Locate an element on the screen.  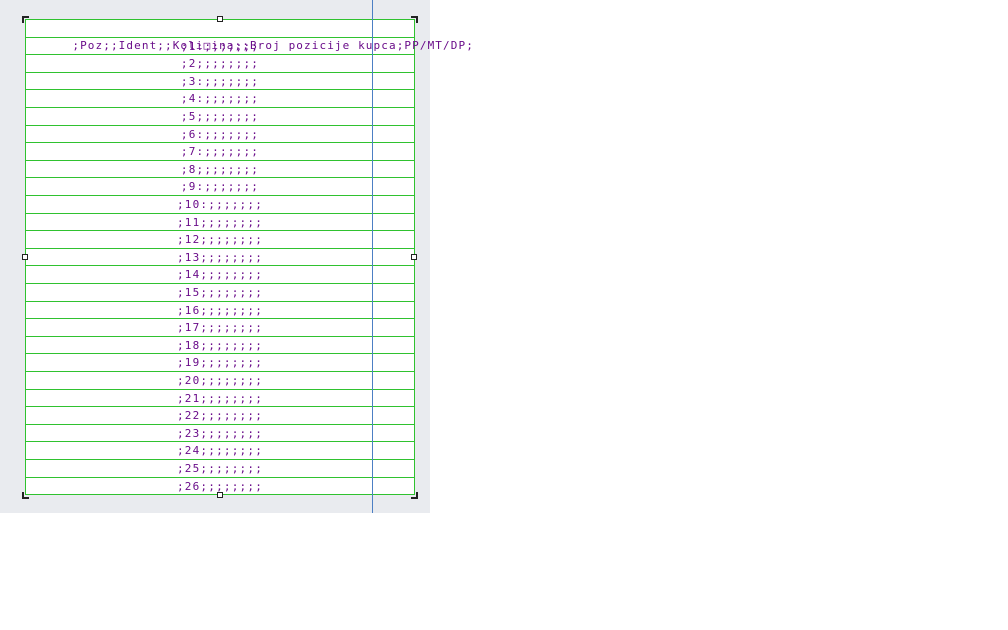
table-row-text: ;11;;;;;;;; is located at coordinates (220, 222).